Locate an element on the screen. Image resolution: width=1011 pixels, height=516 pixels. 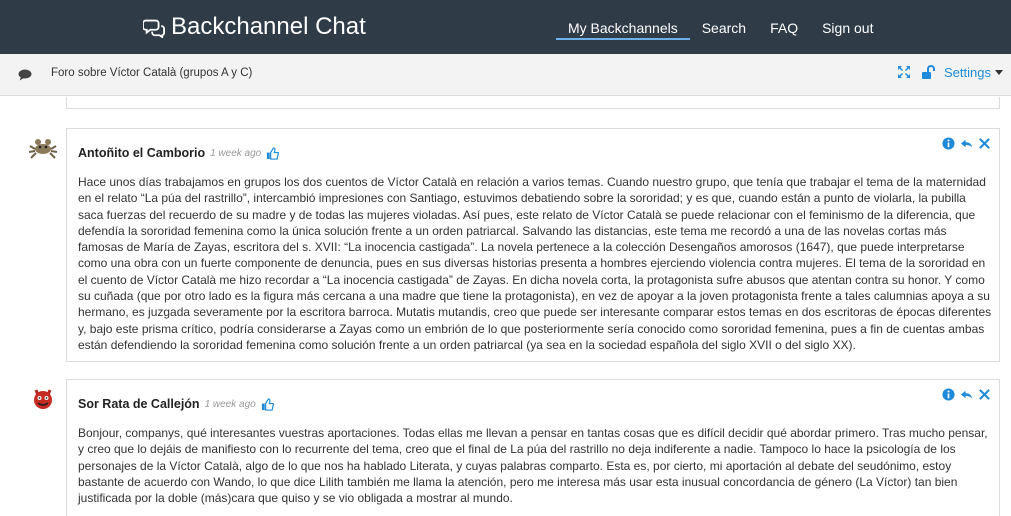
unlock-icon is located at coordinates (928, 72).